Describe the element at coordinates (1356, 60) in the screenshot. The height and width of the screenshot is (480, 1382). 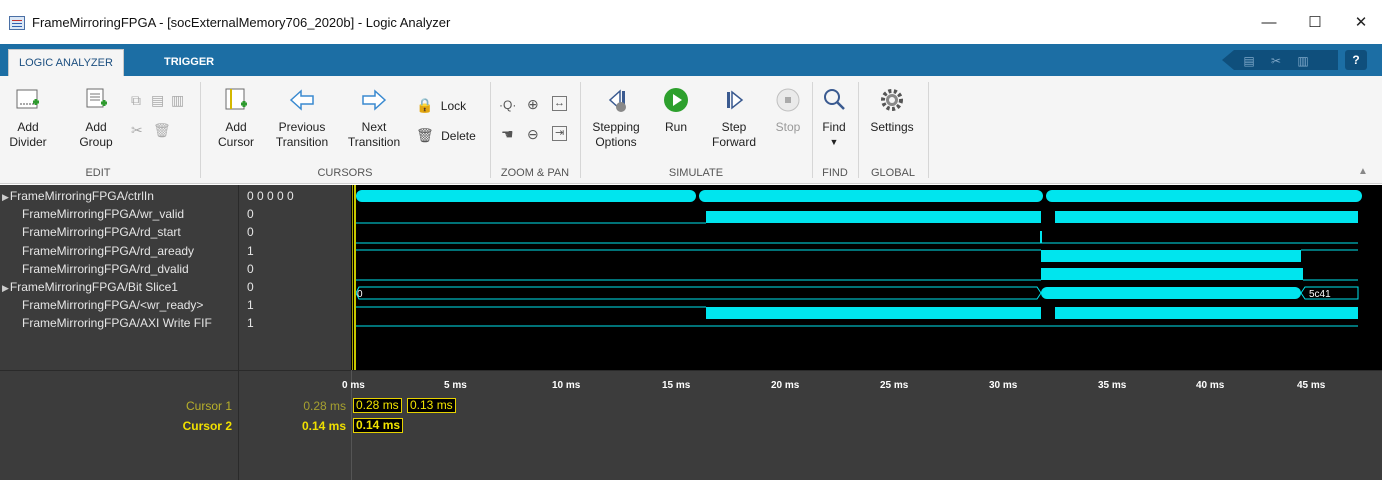
I see `help-button: ?` at that location.